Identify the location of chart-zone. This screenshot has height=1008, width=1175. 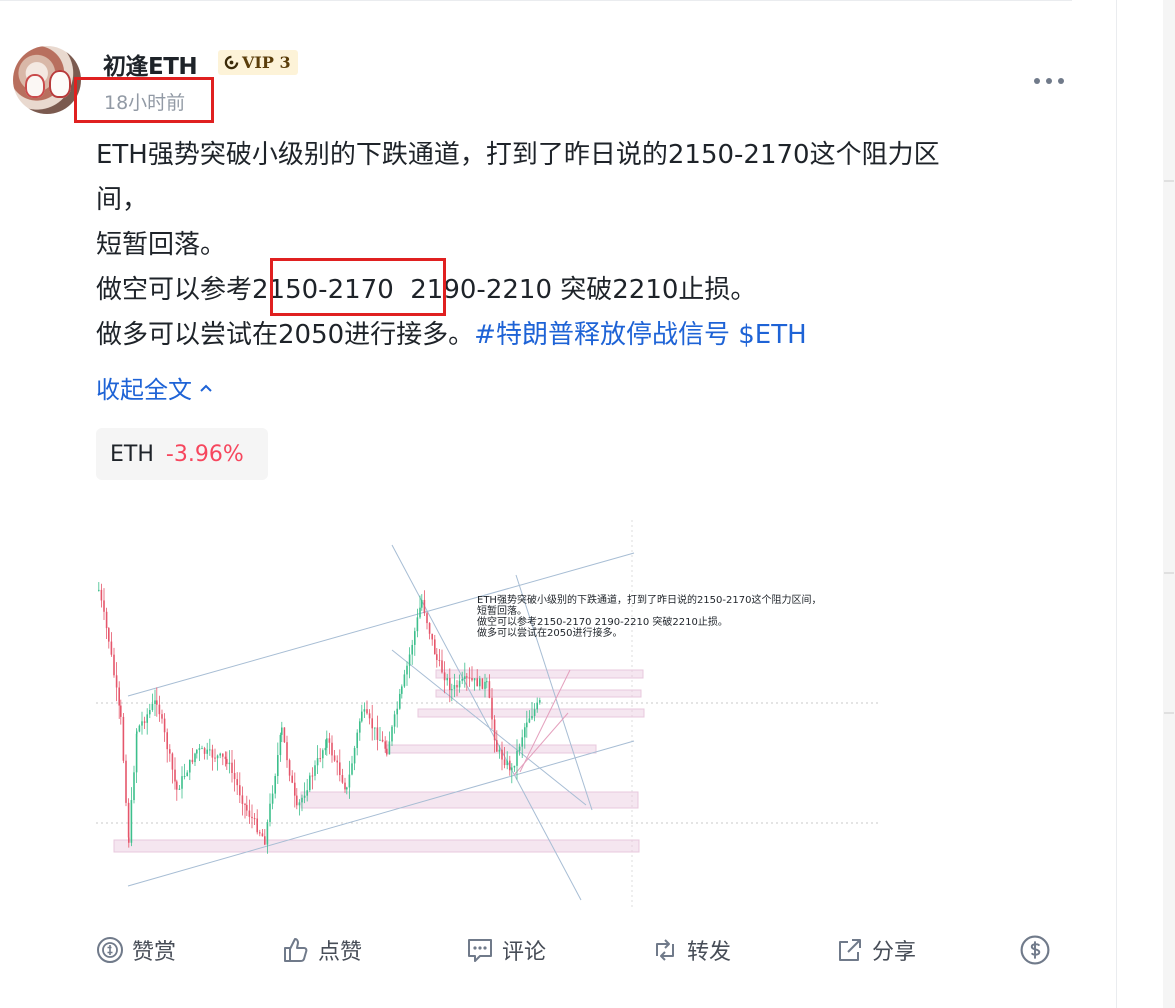
(376, 846).